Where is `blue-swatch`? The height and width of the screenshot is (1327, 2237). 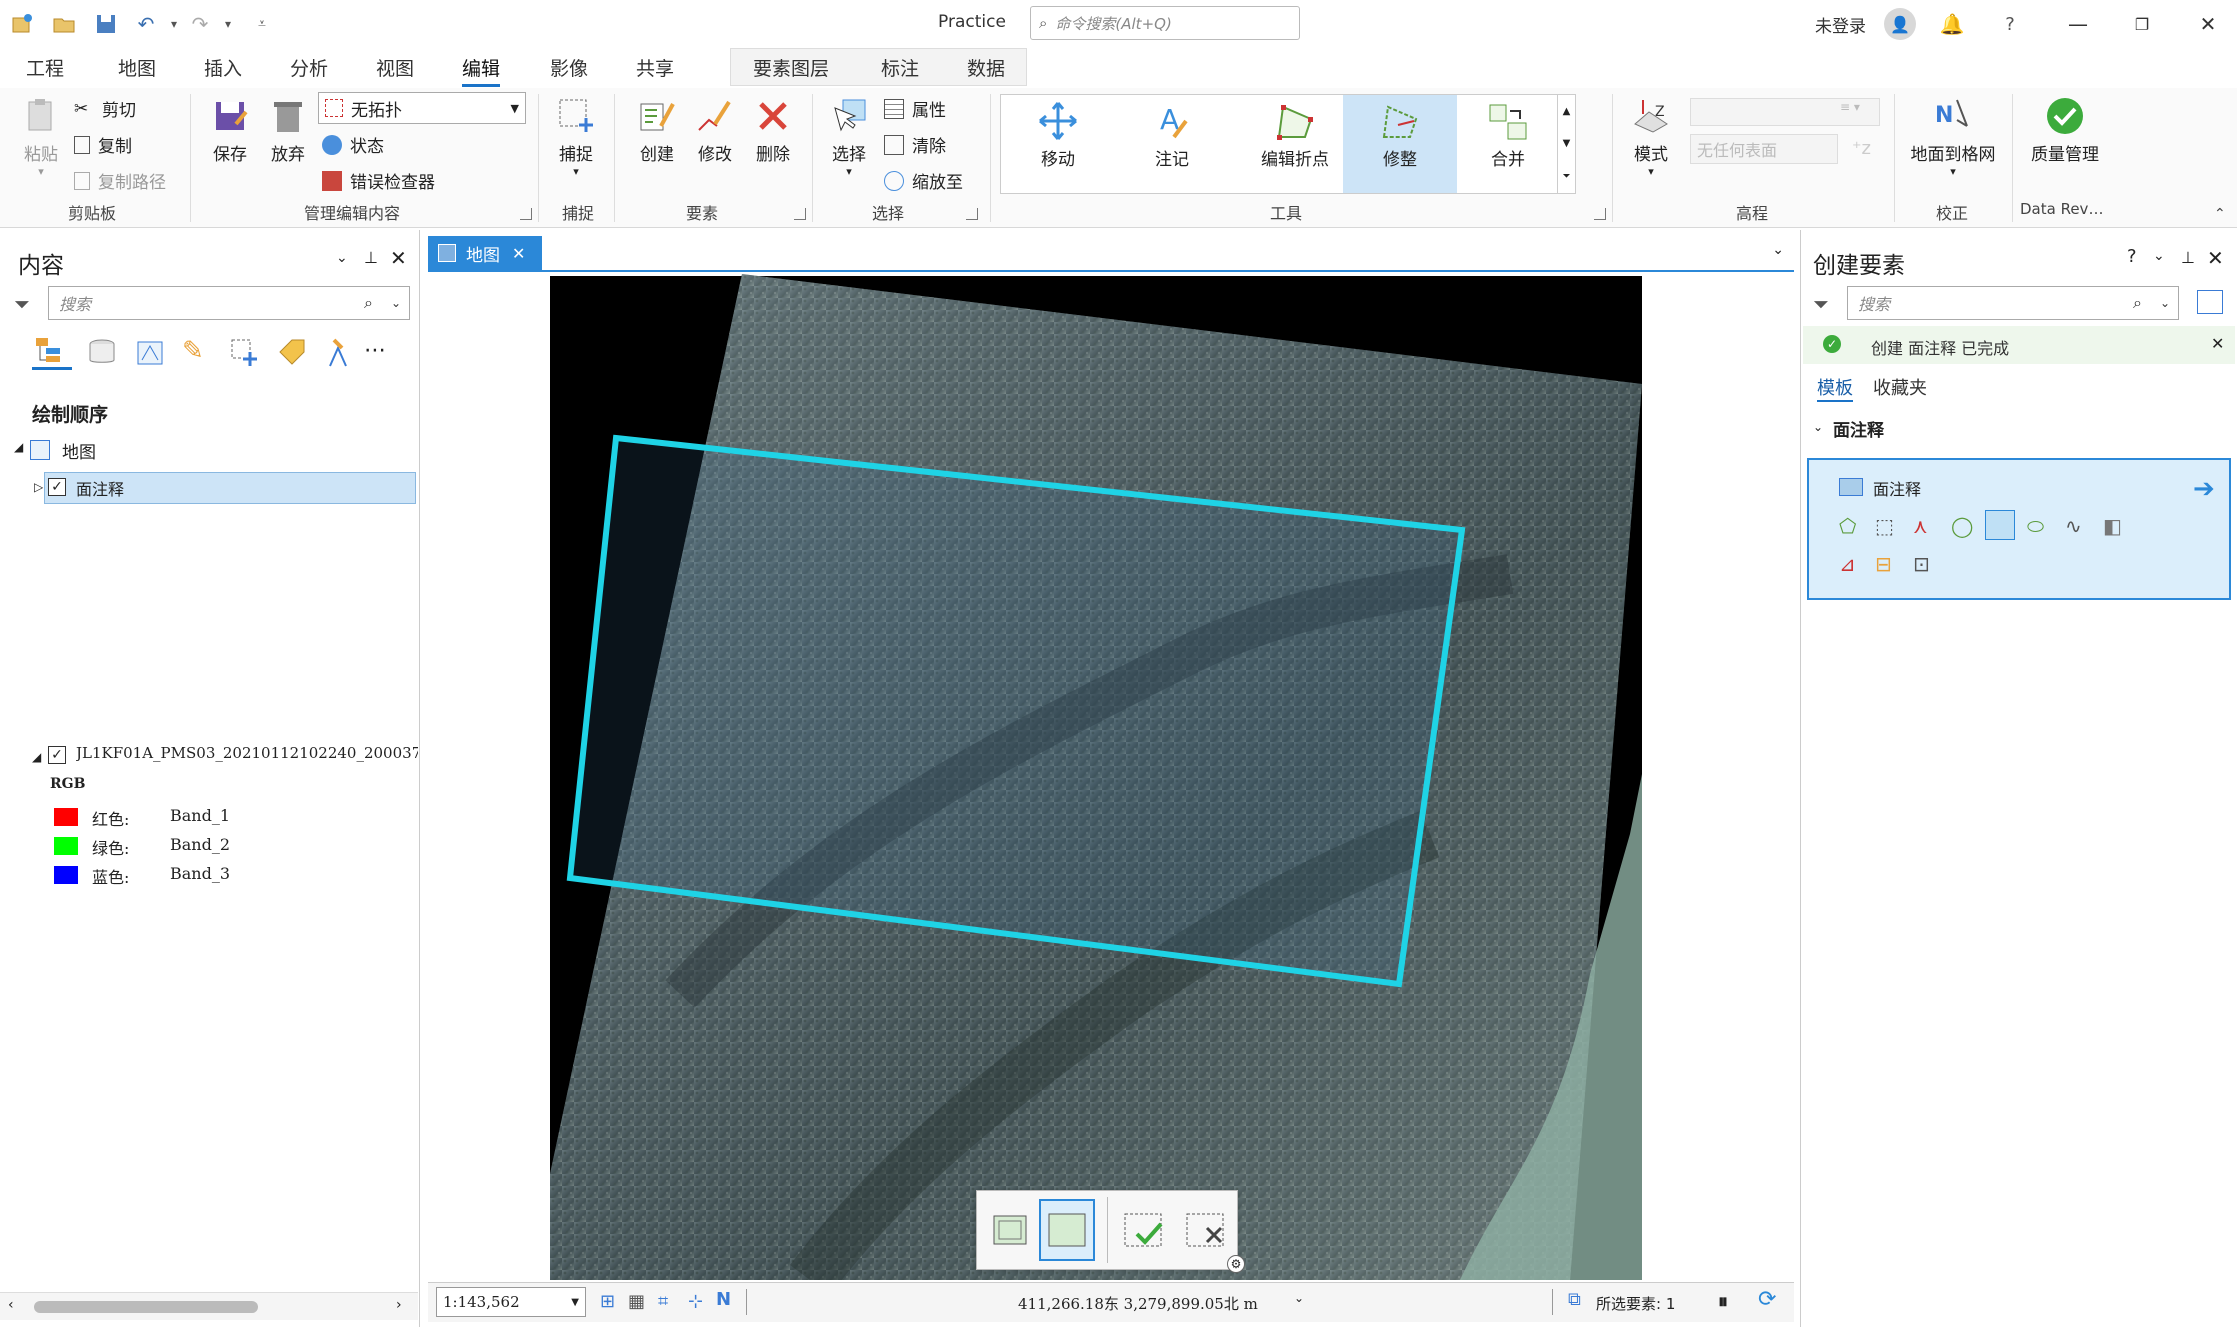
blue-swatch is located at coordinates (66, 875).